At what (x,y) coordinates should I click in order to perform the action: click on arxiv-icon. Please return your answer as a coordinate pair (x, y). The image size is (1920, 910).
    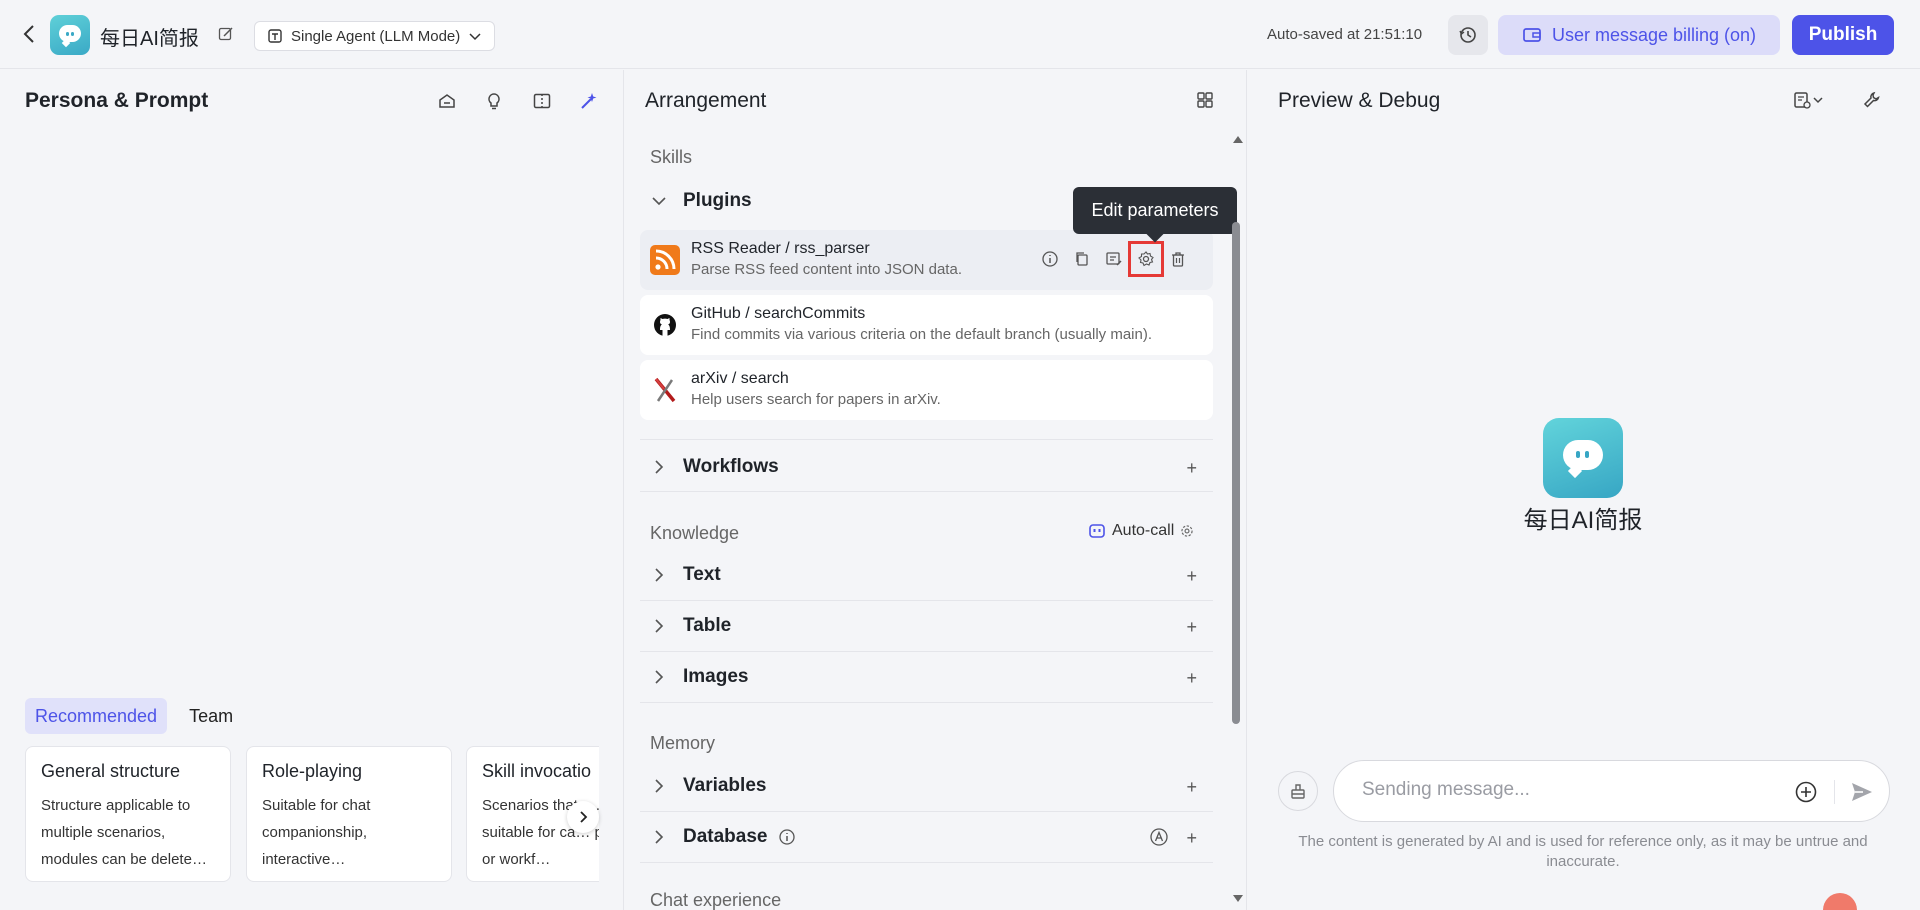
    Looking at the image, I should click on (665, 390).